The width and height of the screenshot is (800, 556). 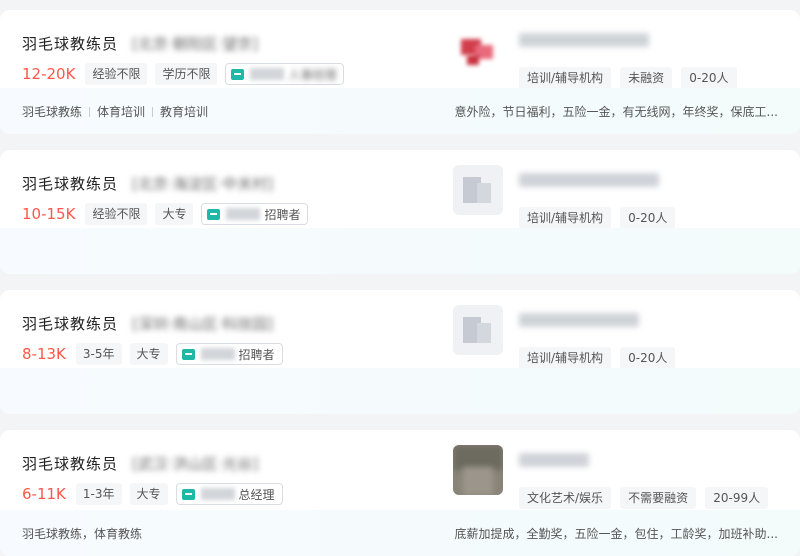 I want to click on recruiter-chat-button: 人事经理, so click(x=285, y=74).